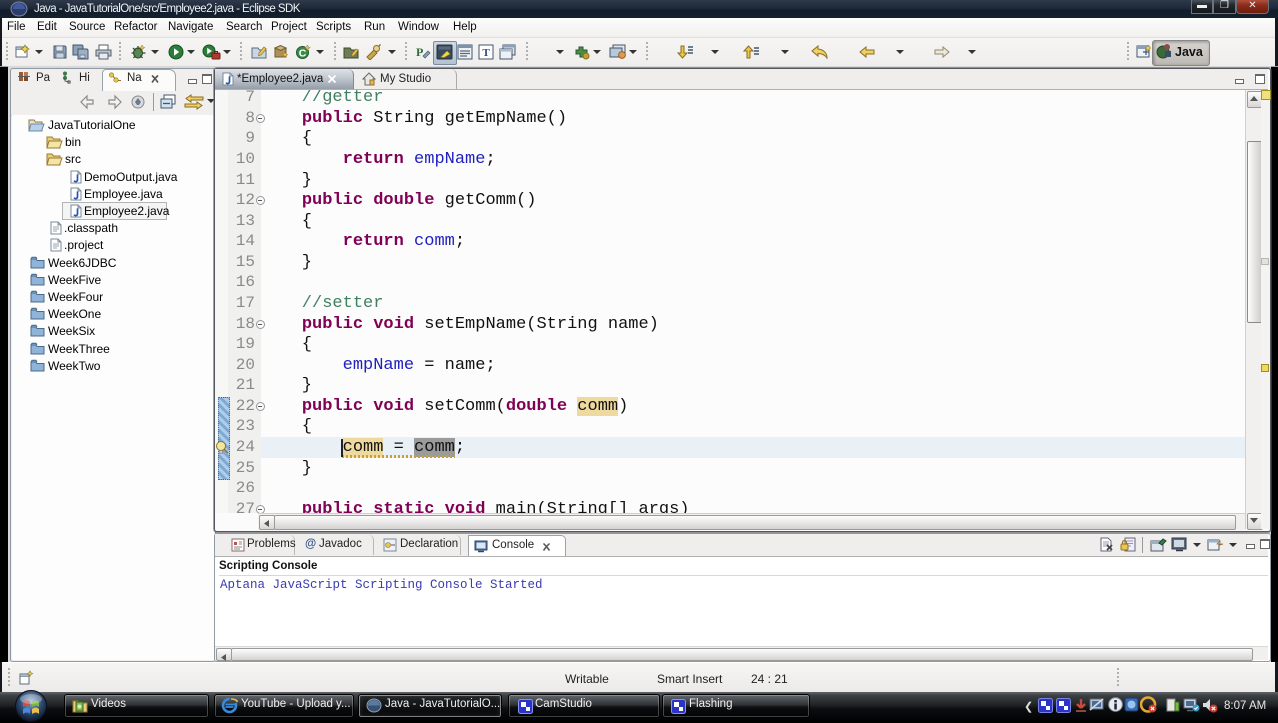 The height and width of the screenshot is (723, 1278). What do you see at coordinates (419, 52) in the screenshot?
I see `svg-text: P` at bounding box center [419, 52].